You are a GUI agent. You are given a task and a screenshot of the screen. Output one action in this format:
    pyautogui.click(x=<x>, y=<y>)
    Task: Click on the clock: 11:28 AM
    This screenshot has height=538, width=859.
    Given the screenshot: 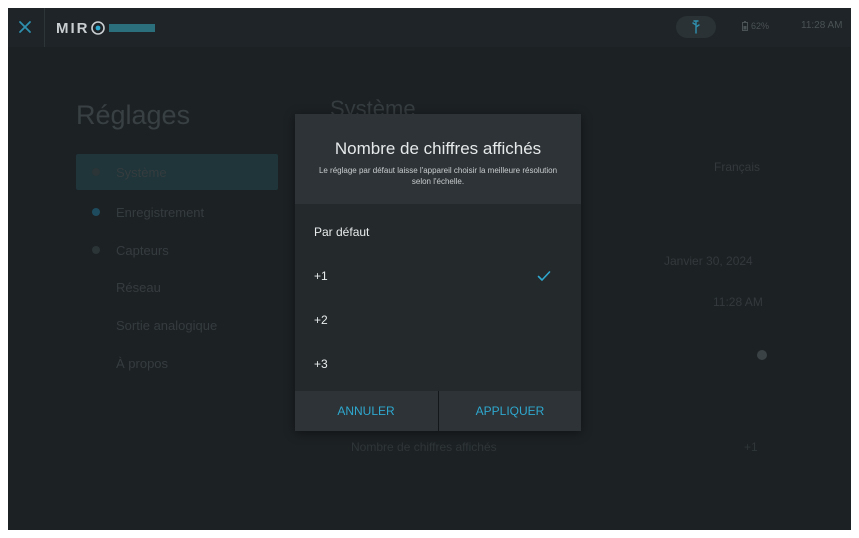 What is the action you would take?
    pyautogui.click(x=822, y=25)
    